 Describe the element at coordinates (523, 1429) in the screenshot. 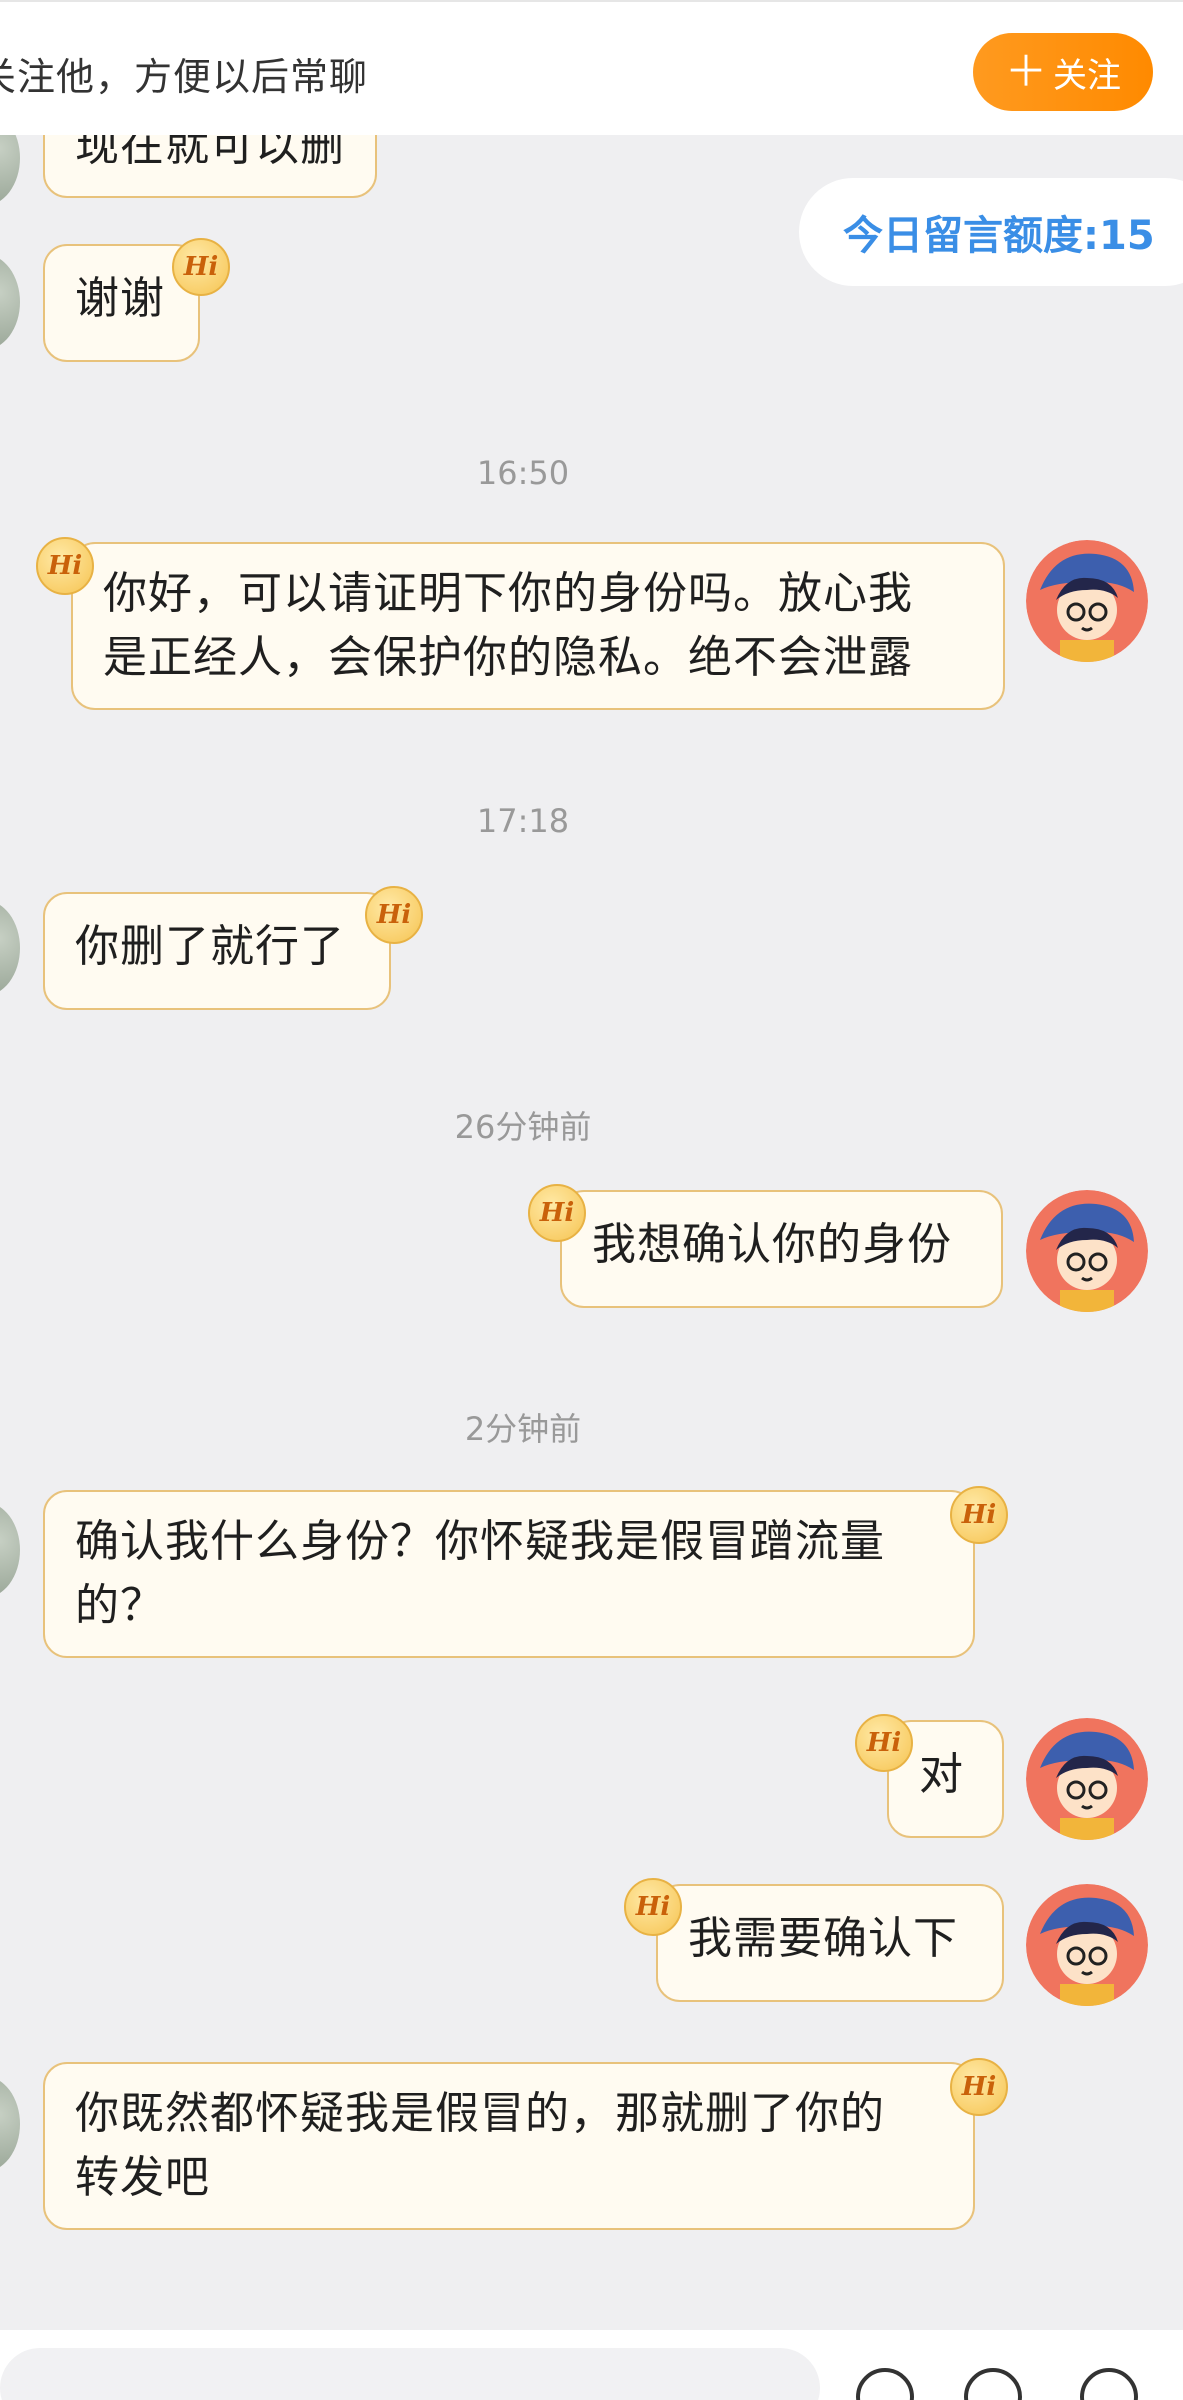

I see `message-timestamp: 2分钟前` at that location.